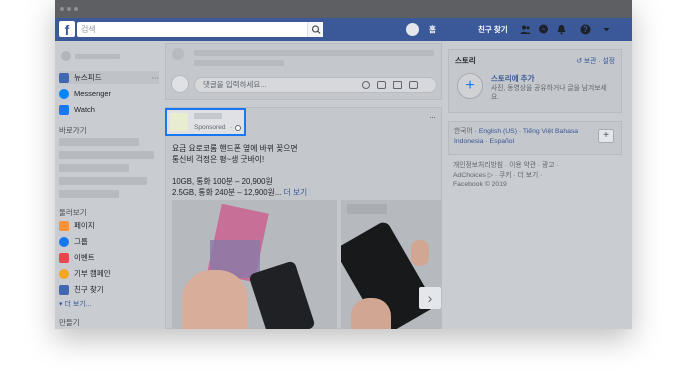  I want to click on stories-archive-link: 보관, so click(590, 61).